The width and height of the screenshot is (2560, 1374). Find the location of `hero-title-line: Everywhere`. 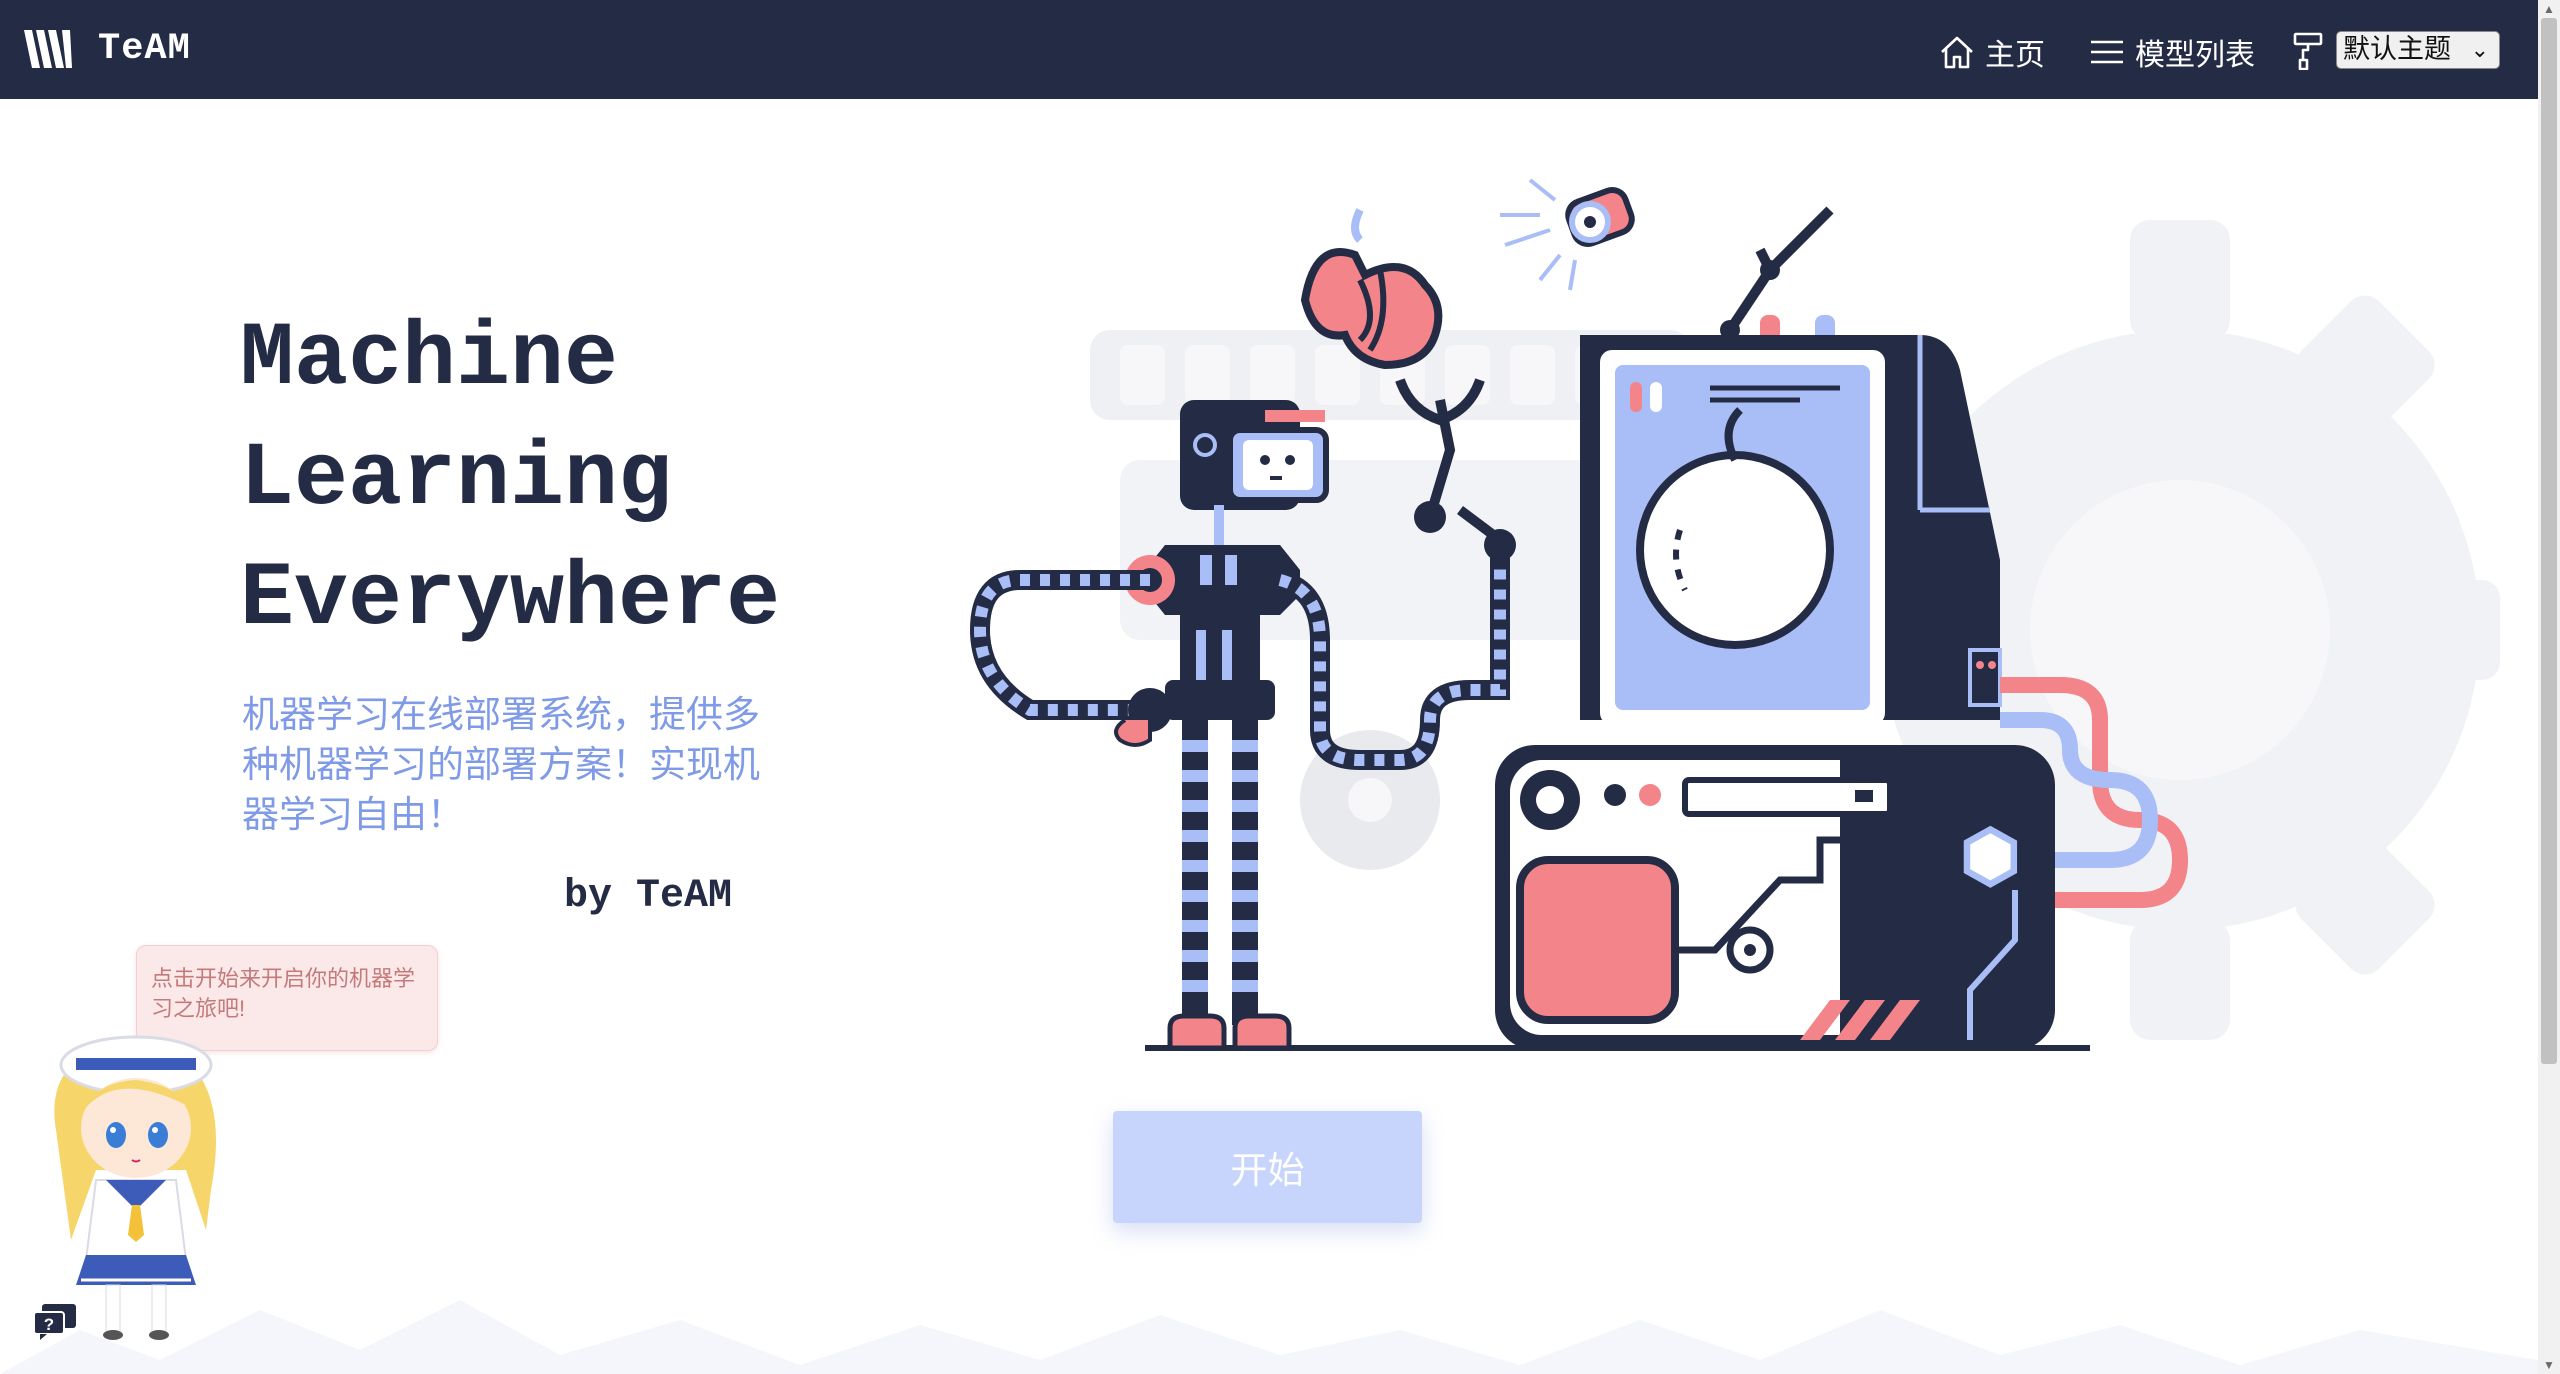

hero-title-line: Everywhere is located at coordinates (510, 600).